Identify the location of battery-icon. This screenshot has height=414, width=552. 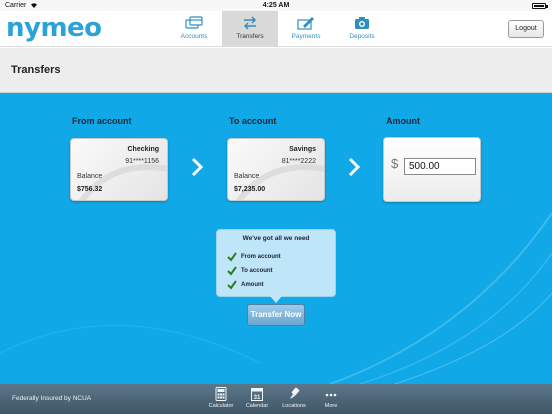
(539, 6).